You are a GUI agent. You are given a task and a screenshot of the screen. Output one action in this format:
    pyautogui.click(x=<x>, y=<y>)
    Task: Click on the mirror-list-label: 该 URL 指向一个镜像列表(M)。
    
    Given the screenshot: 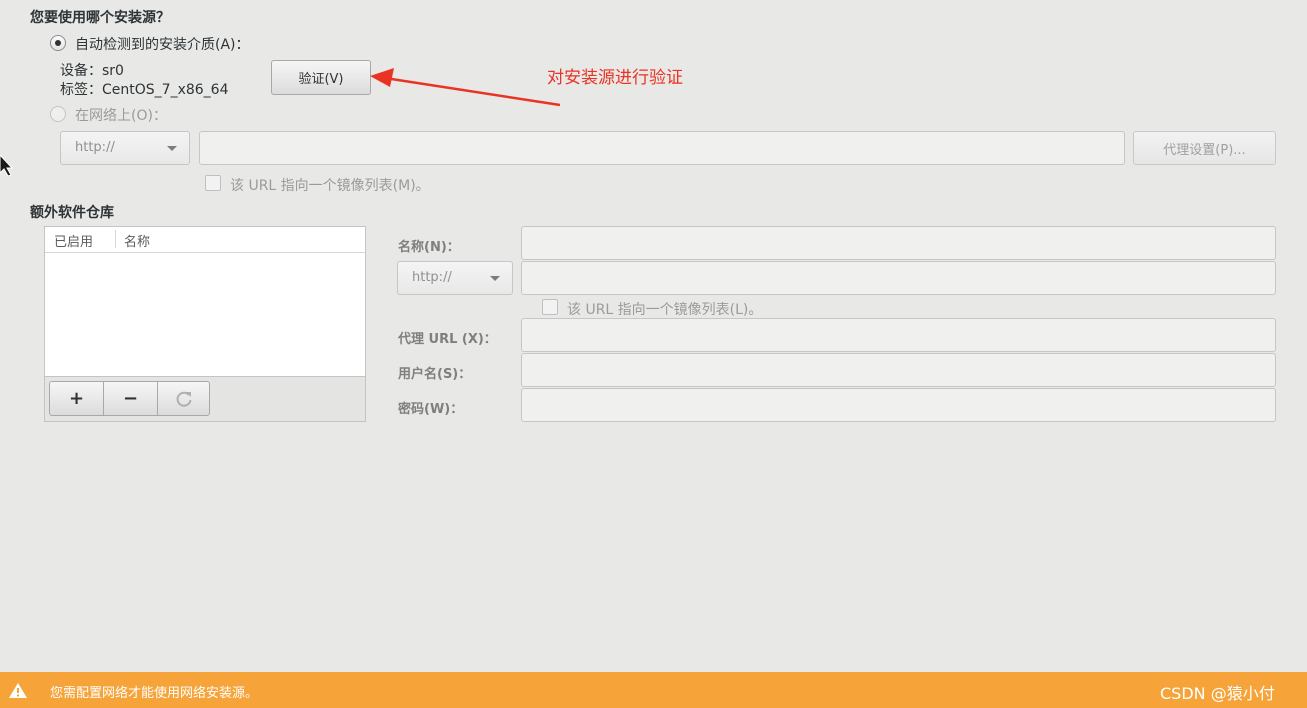 What is the action you would take?
    pyautogui.click(x=330, y=186)
    